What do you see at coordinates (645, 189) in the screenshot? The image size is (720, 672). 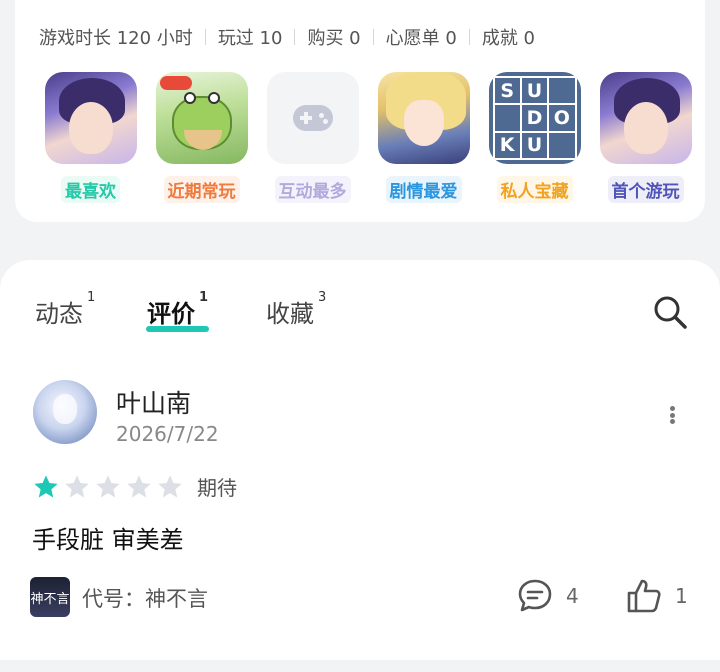 I see `badge-label: 首个游玩` at bounding box center [645, 189].